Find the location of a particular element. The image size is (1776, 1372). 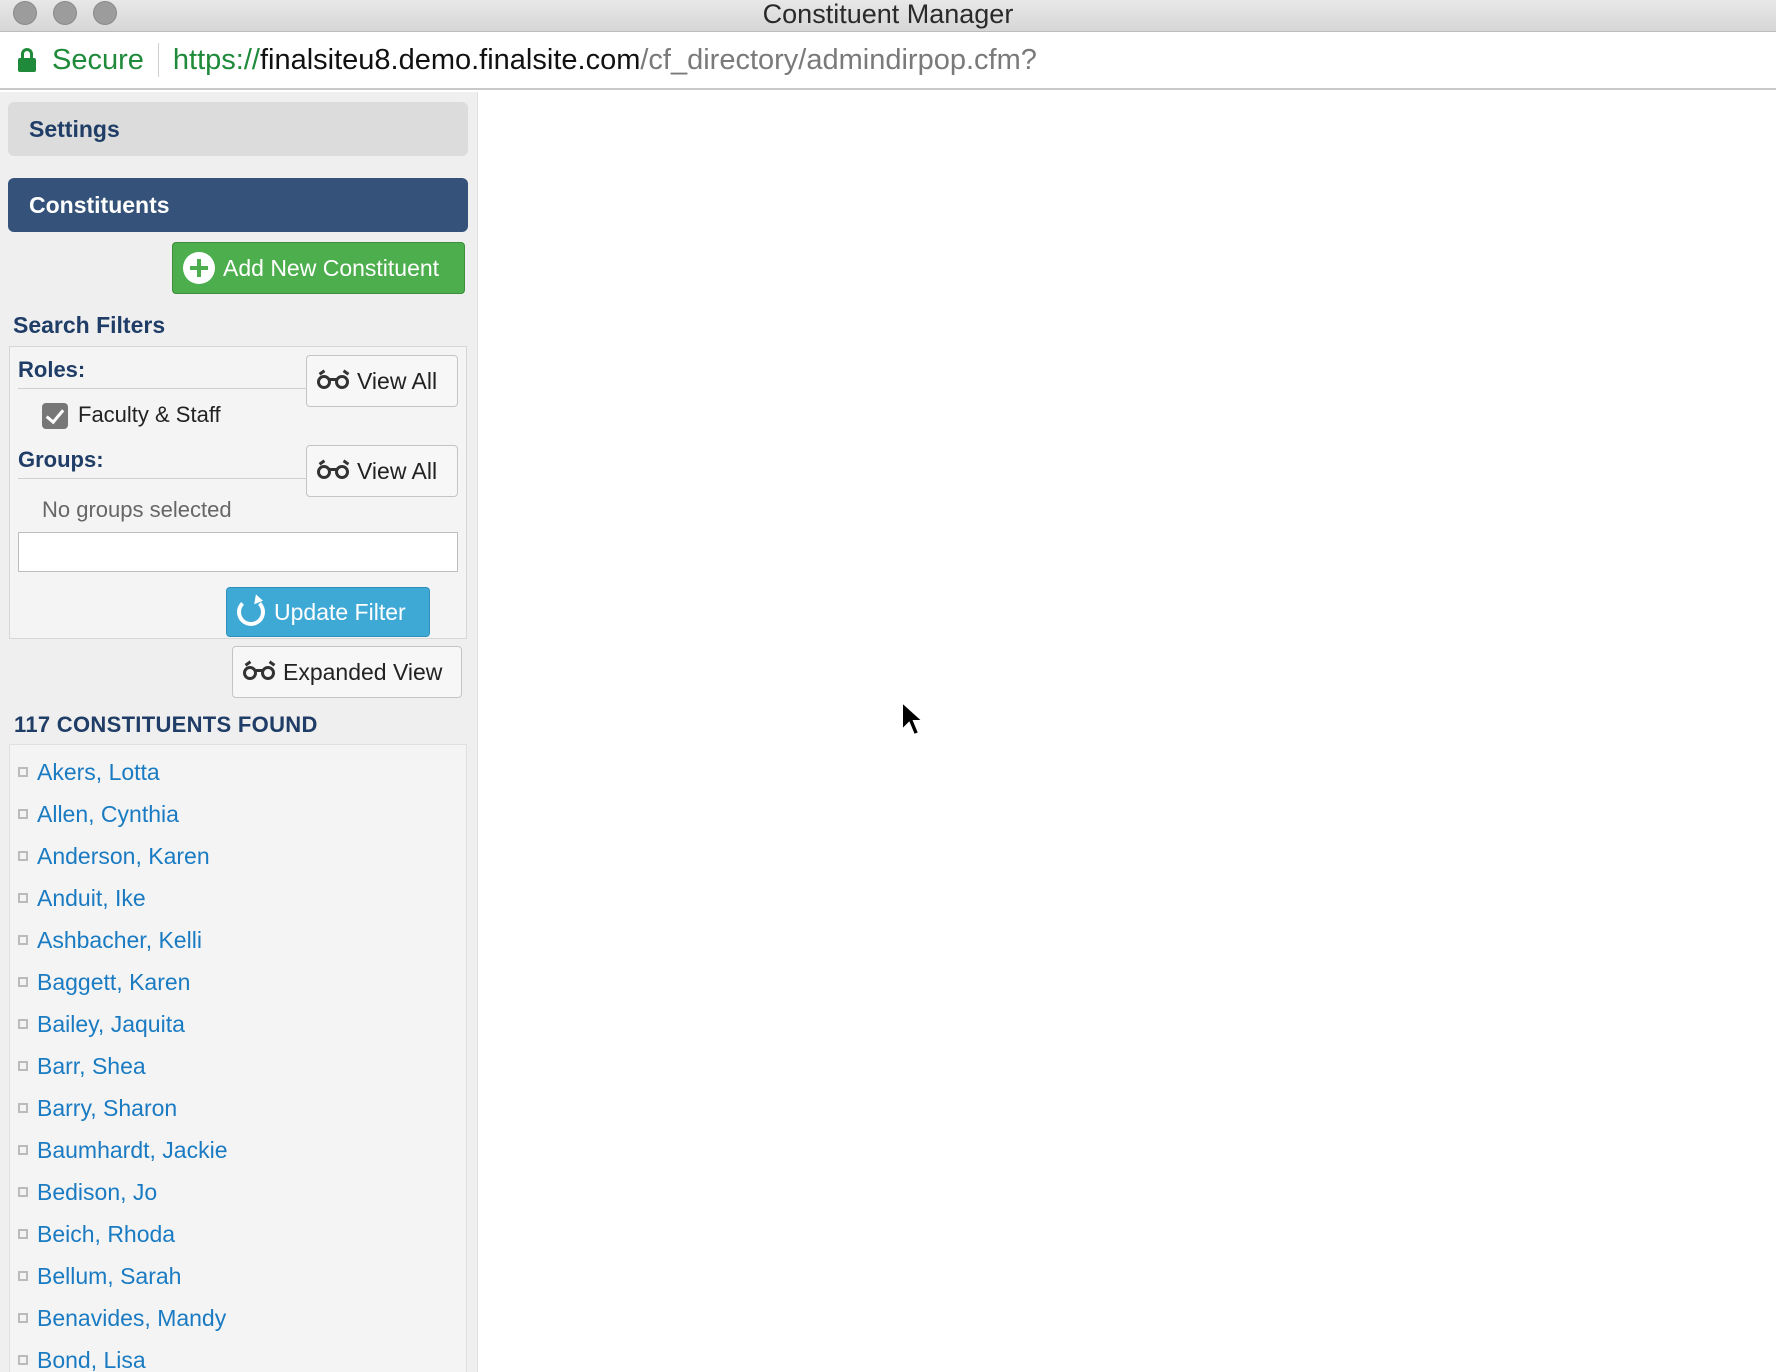

roles-view-all-button: View All is located at coordinates (382, 381).